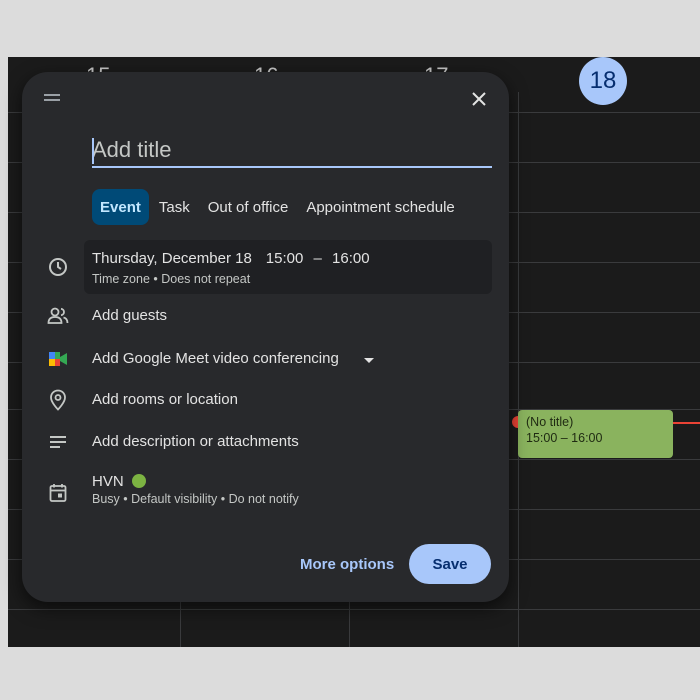 The image size is (700, 700). I want to click on google-meet-label: Add Google Meet video conferencing, so click(215, 358).